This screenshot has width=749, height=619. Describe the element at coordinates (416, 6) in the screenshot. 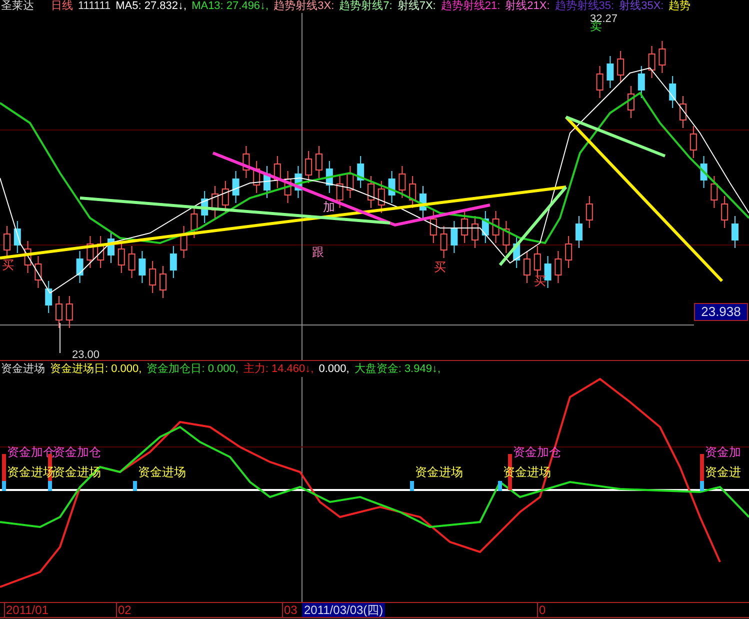

I see `indicator-value: 射线7X:` at that location.